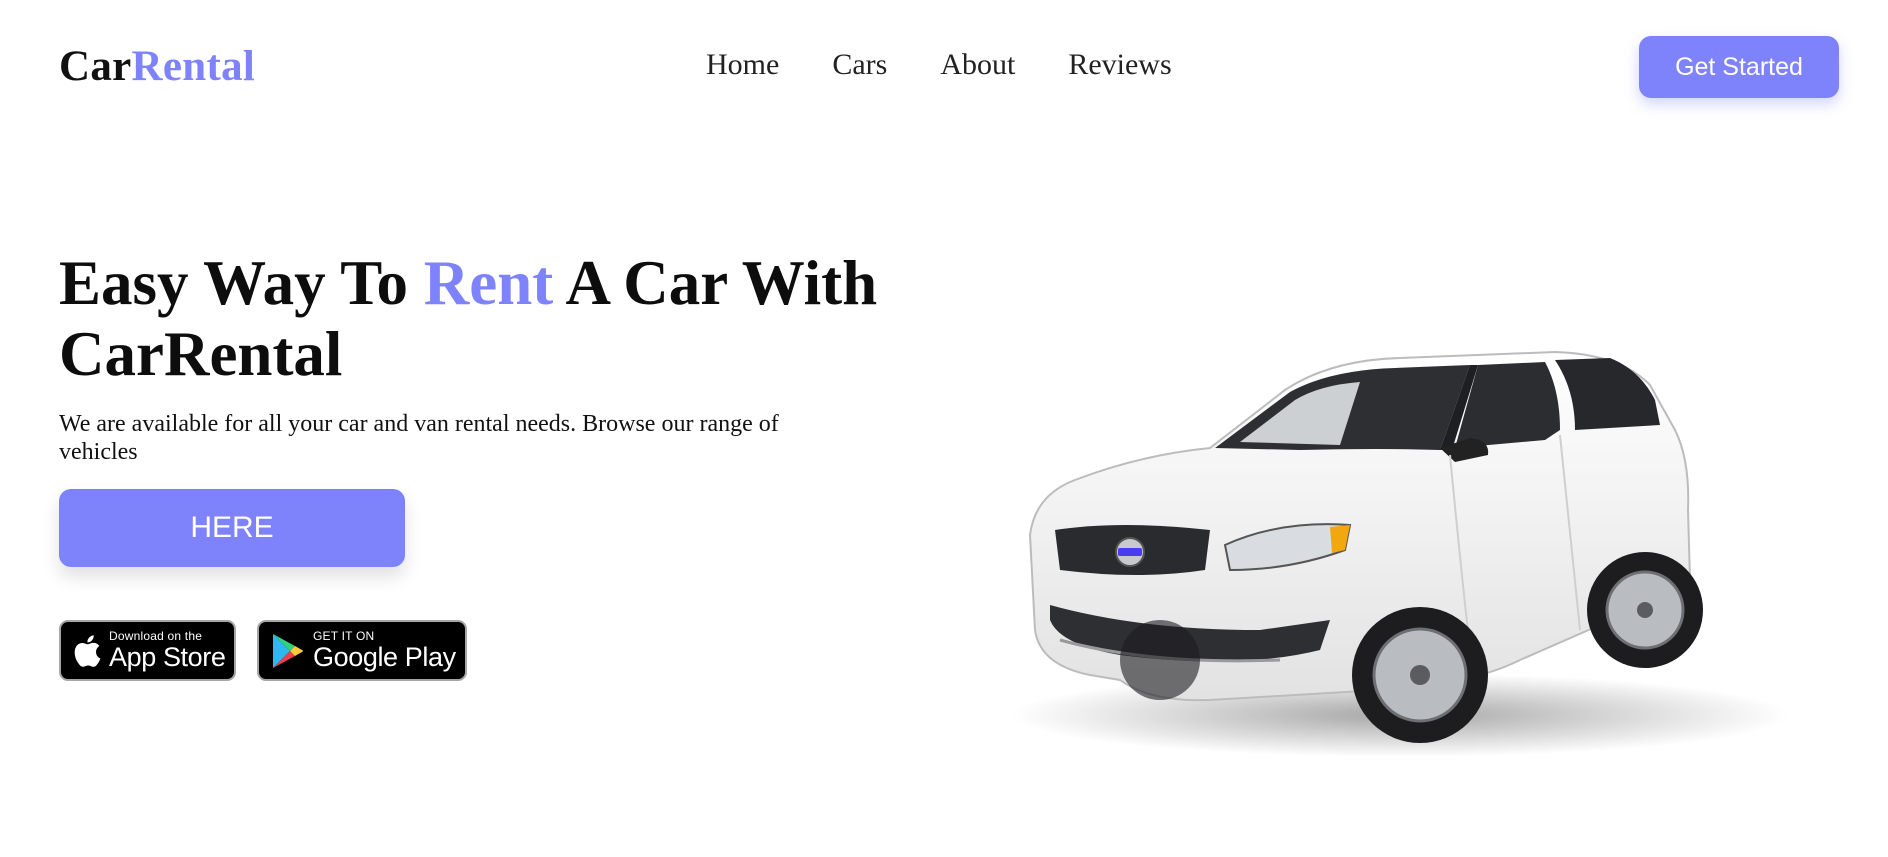 This screenshot has height=857, width=1888. What do you see at coordinates (488, 283) in the screenshot?
I see `hero-title-accent: Rent` at bounding box center [488, 283].